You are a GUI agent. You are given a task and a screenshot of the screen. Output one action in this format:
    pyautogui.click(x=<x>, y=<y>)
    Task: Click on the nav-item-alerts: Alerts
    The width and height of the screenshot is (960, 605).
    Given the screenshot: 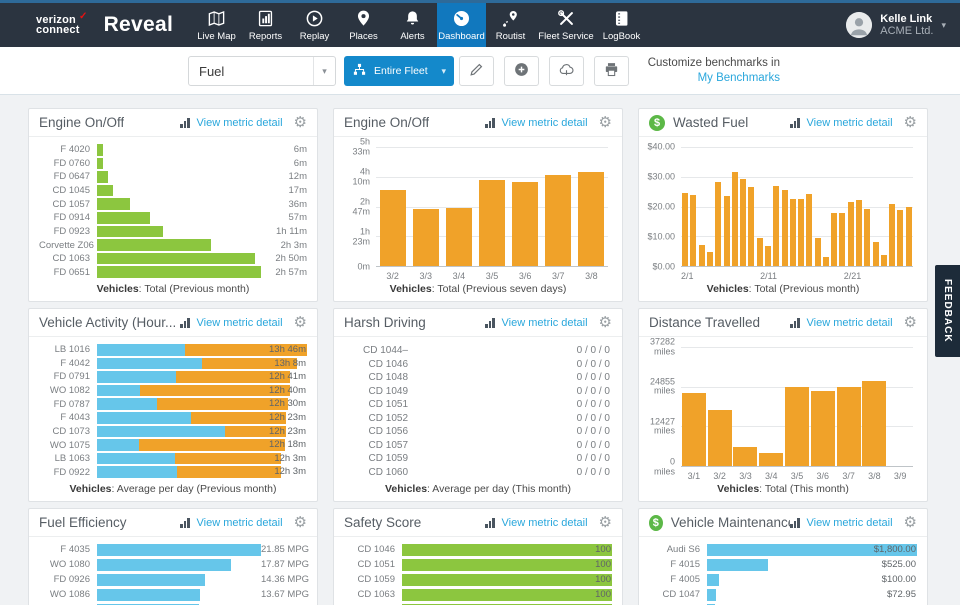 What is the action you would take?
    pyautogui.click(x=412, y=25)
    